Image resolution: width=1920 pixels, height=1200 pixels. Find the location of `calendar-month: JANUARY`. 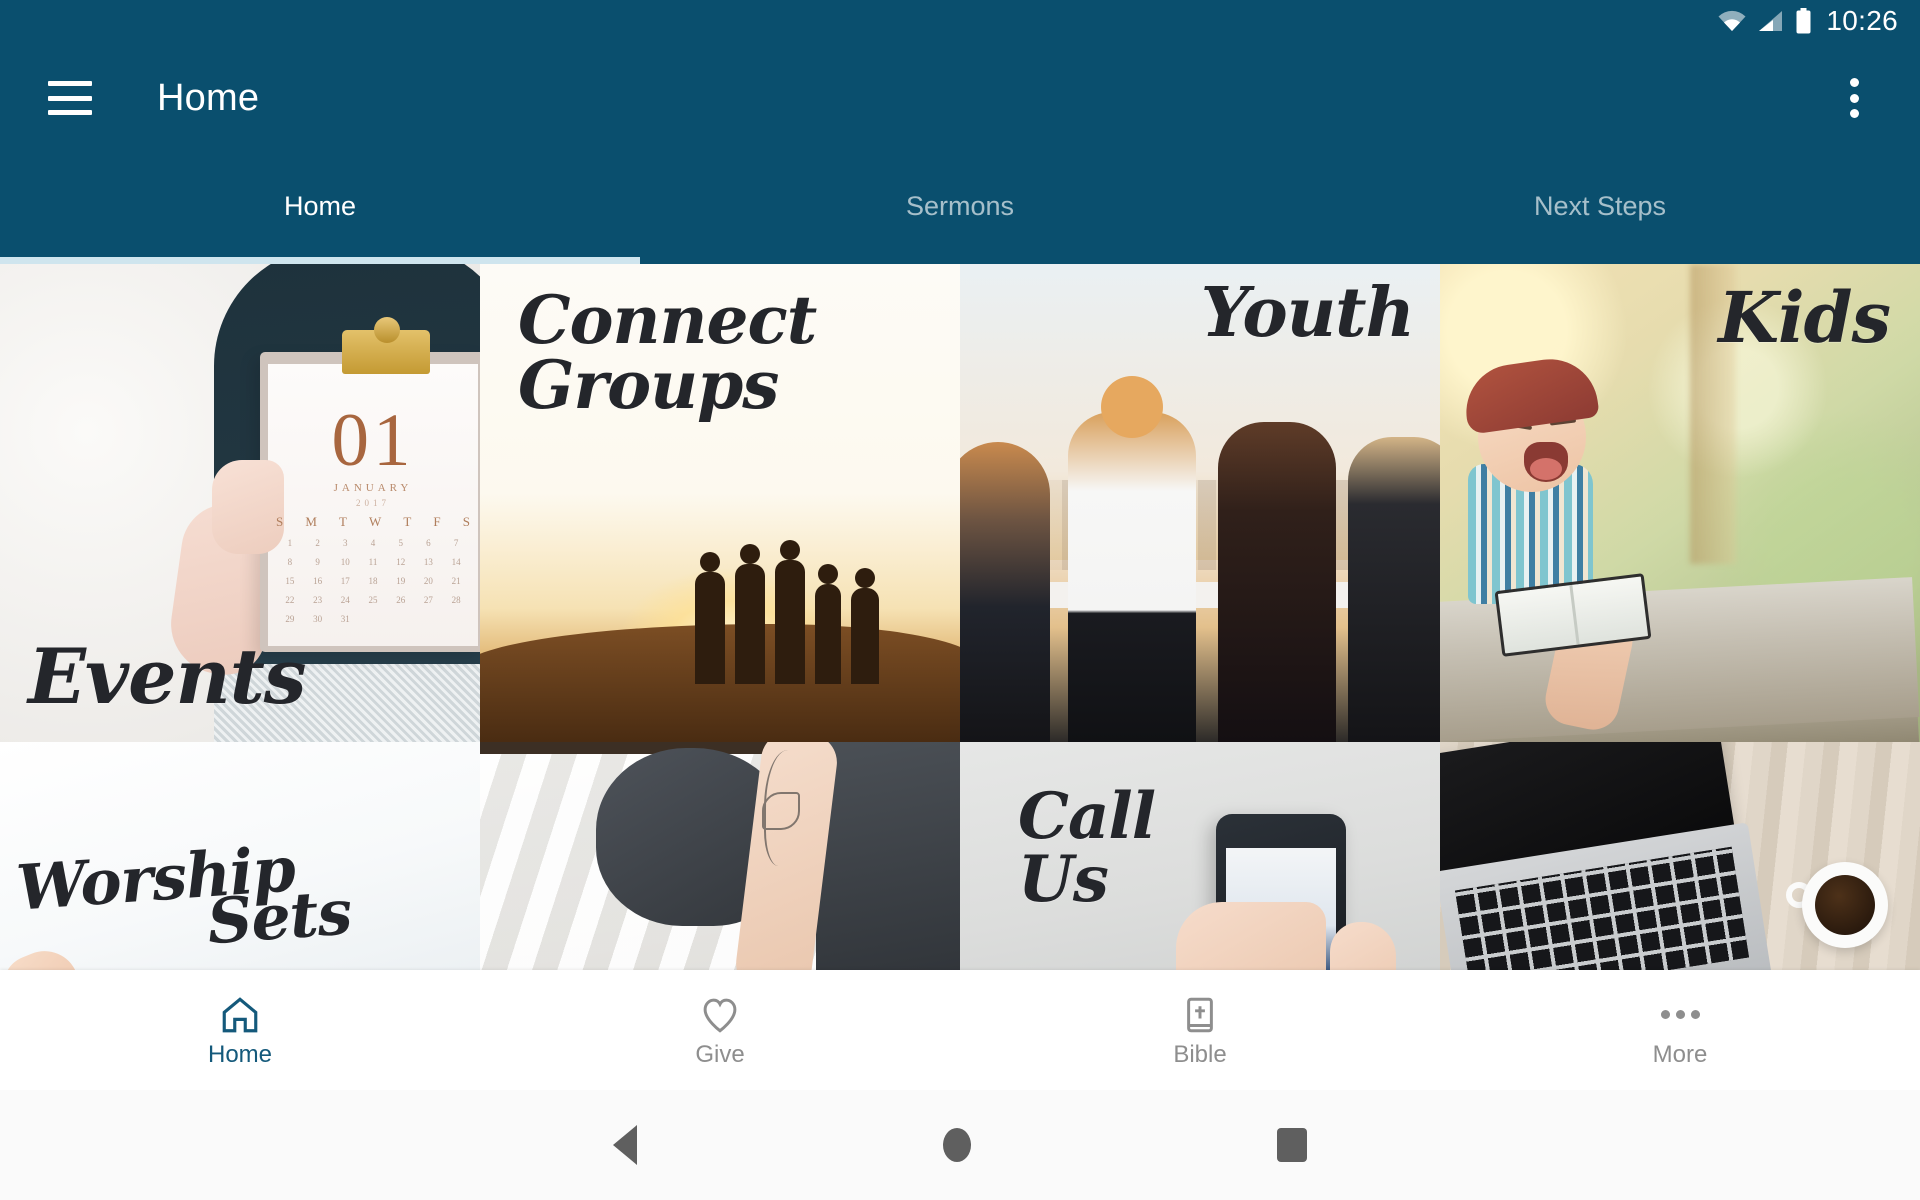

calendar-month: JANUARY is located at coordinates (373, 488).